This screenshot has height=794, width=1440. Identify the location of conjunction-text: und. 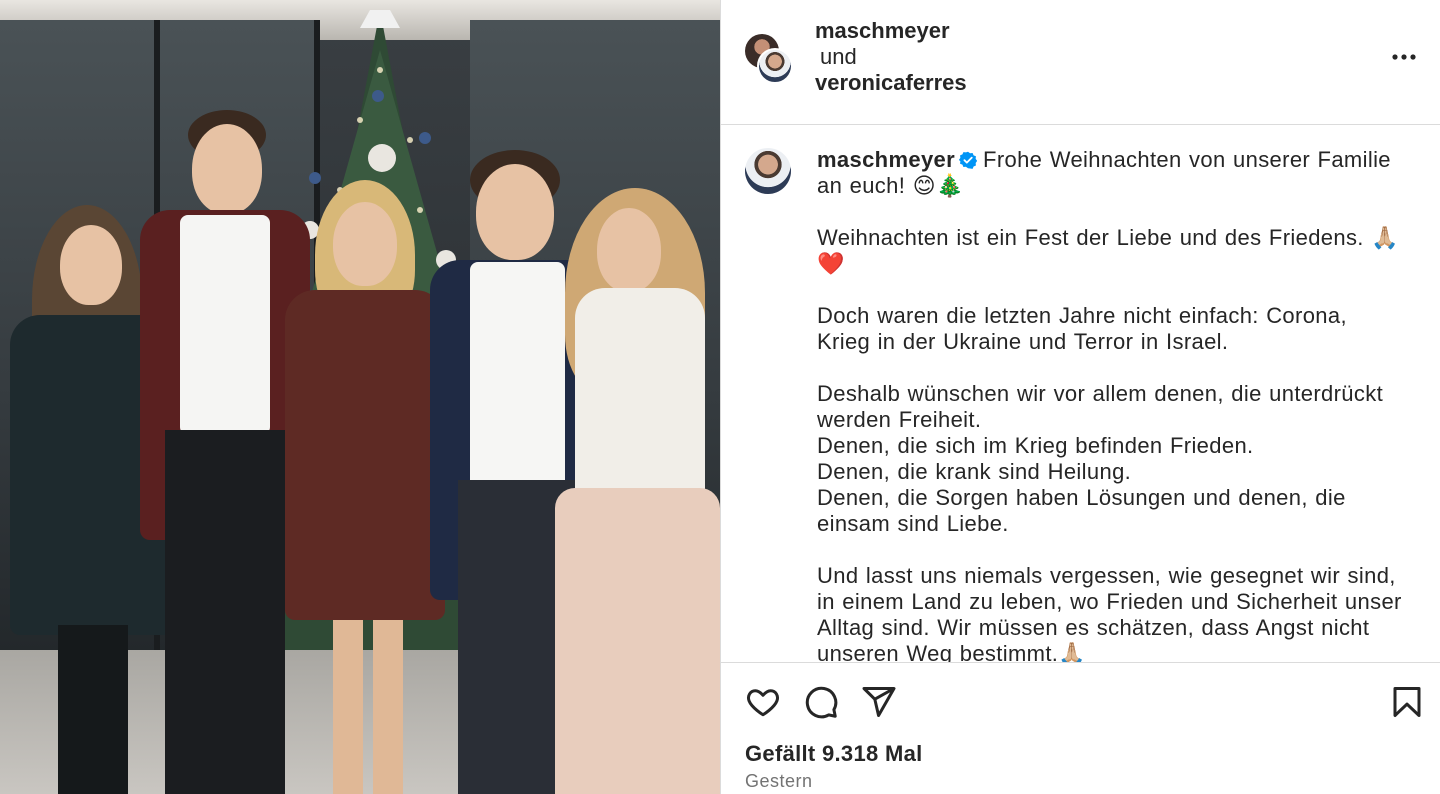
(838, 56).